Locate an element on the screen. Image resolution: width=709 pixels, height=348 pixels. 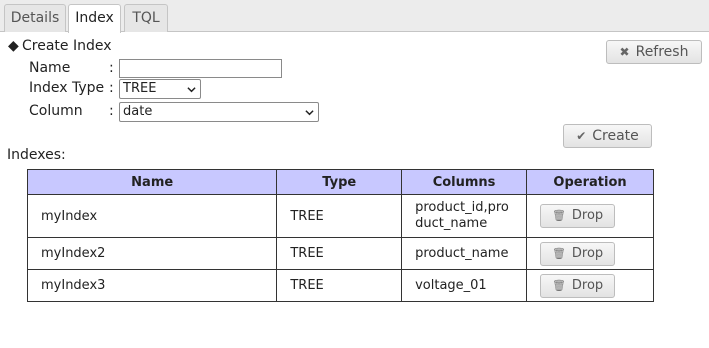
create-button: ✔ Create is located at coordinates (607, 136).